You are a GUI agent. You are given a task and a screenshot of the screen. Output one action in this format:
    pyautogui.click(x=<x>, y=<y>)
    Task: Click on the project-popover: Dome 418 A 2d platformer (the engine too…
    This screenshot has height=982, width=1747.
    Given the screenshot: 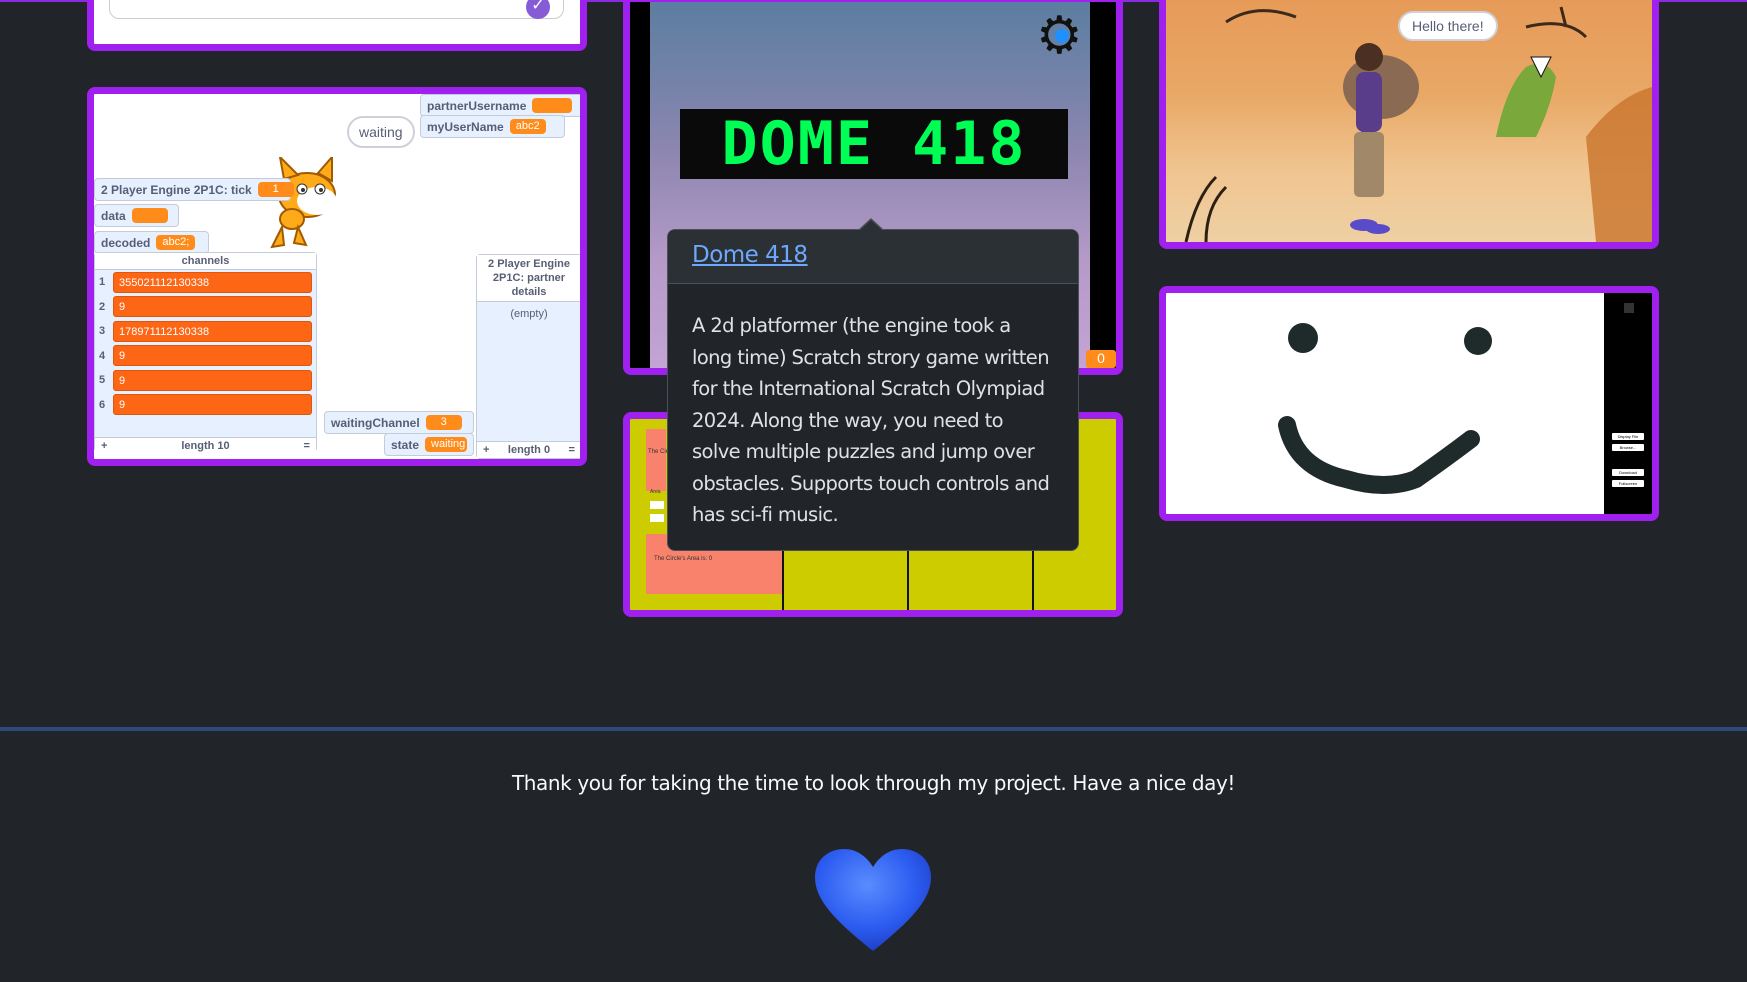 What is the action you would take?
    pyautogui.click(x=873, y=384)
    